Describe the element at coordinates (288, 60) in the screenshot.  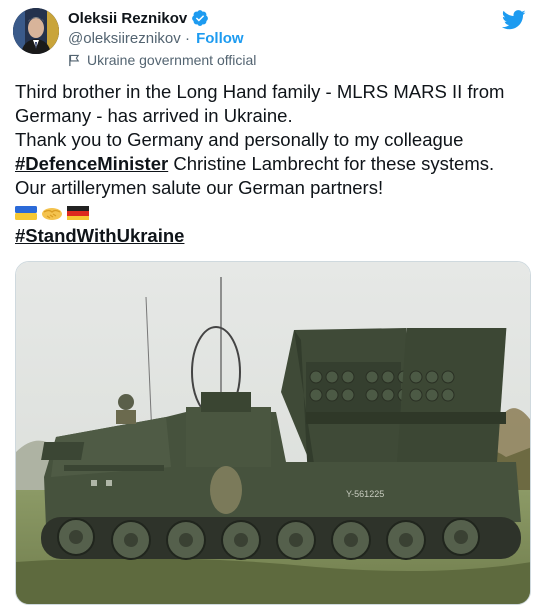
I see `government-label: Ukraine government official` at that location.